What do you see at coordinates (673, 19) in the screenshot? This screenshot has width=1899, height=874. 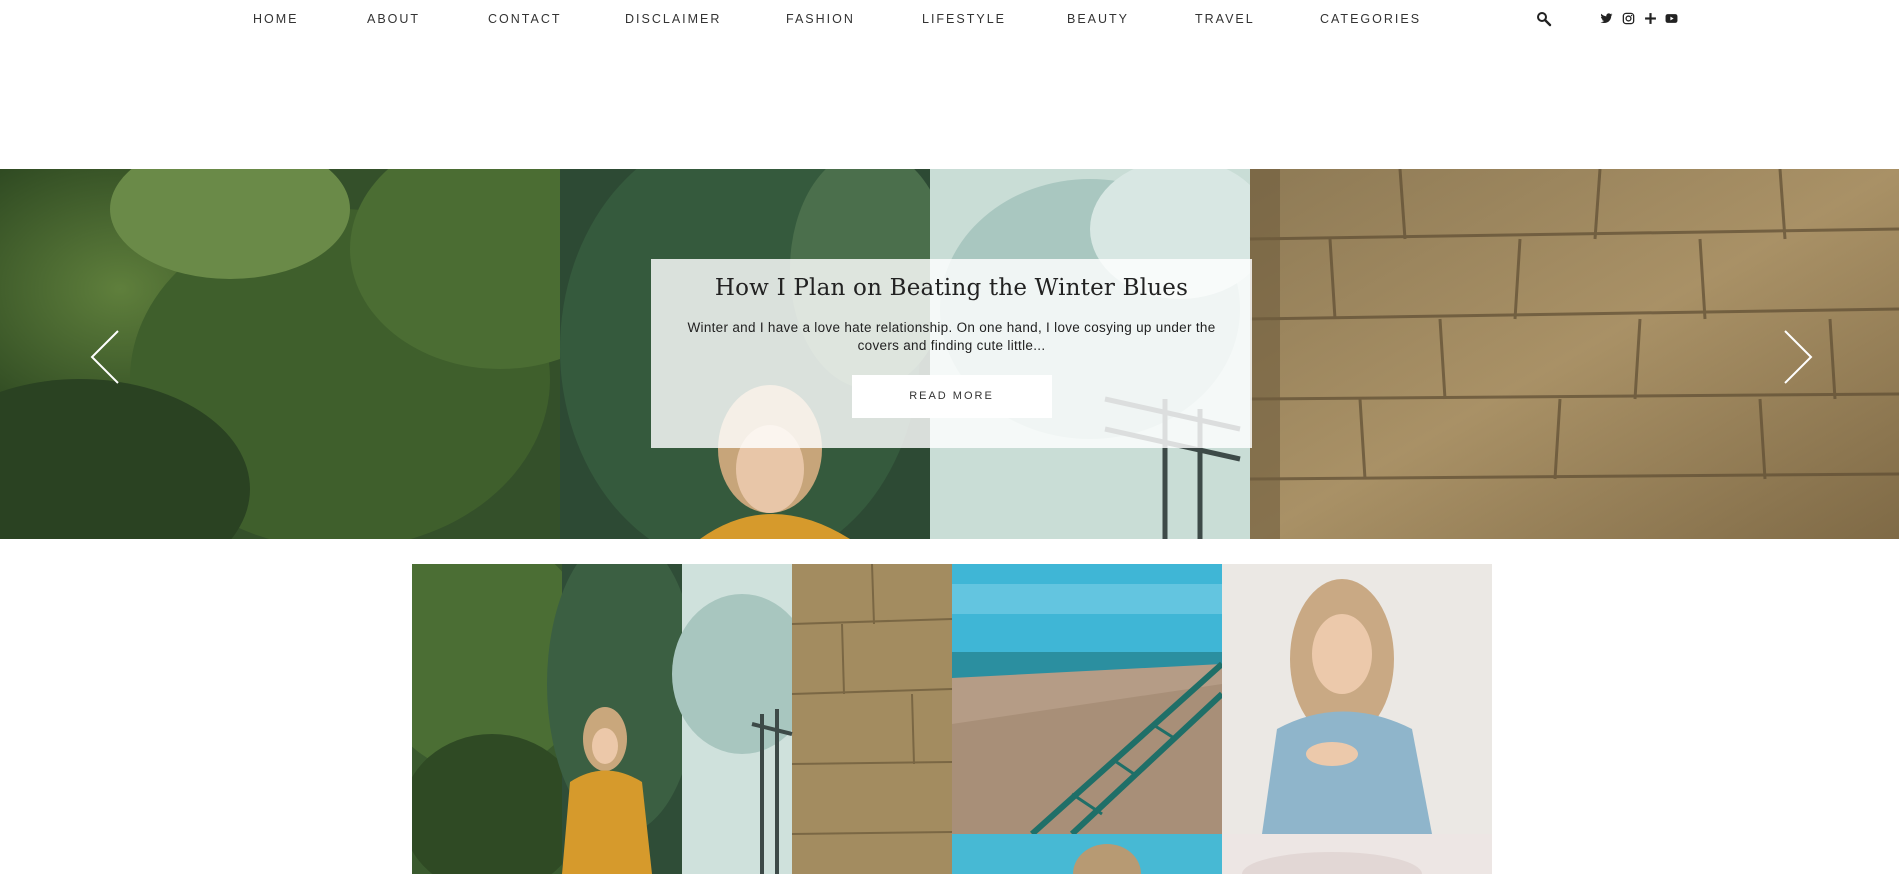 I see `nav-item-disclaimer: DISCLAIMER` at bounding box center [673, 19].